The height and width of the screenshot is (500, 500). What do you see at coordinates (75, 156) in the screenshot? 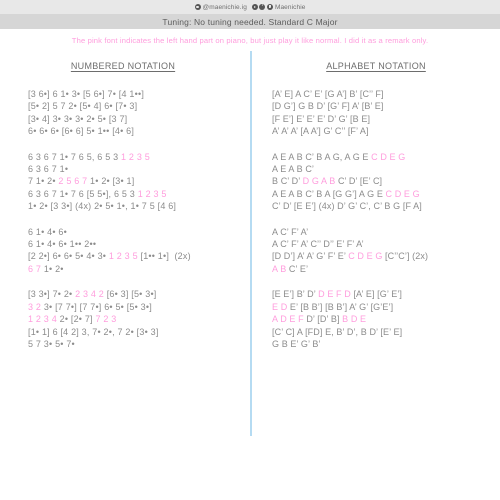
I see `notation-segment: 6 3 6 7 1• 7 6 5, 6 5 3` at bounding box center [75, 156].